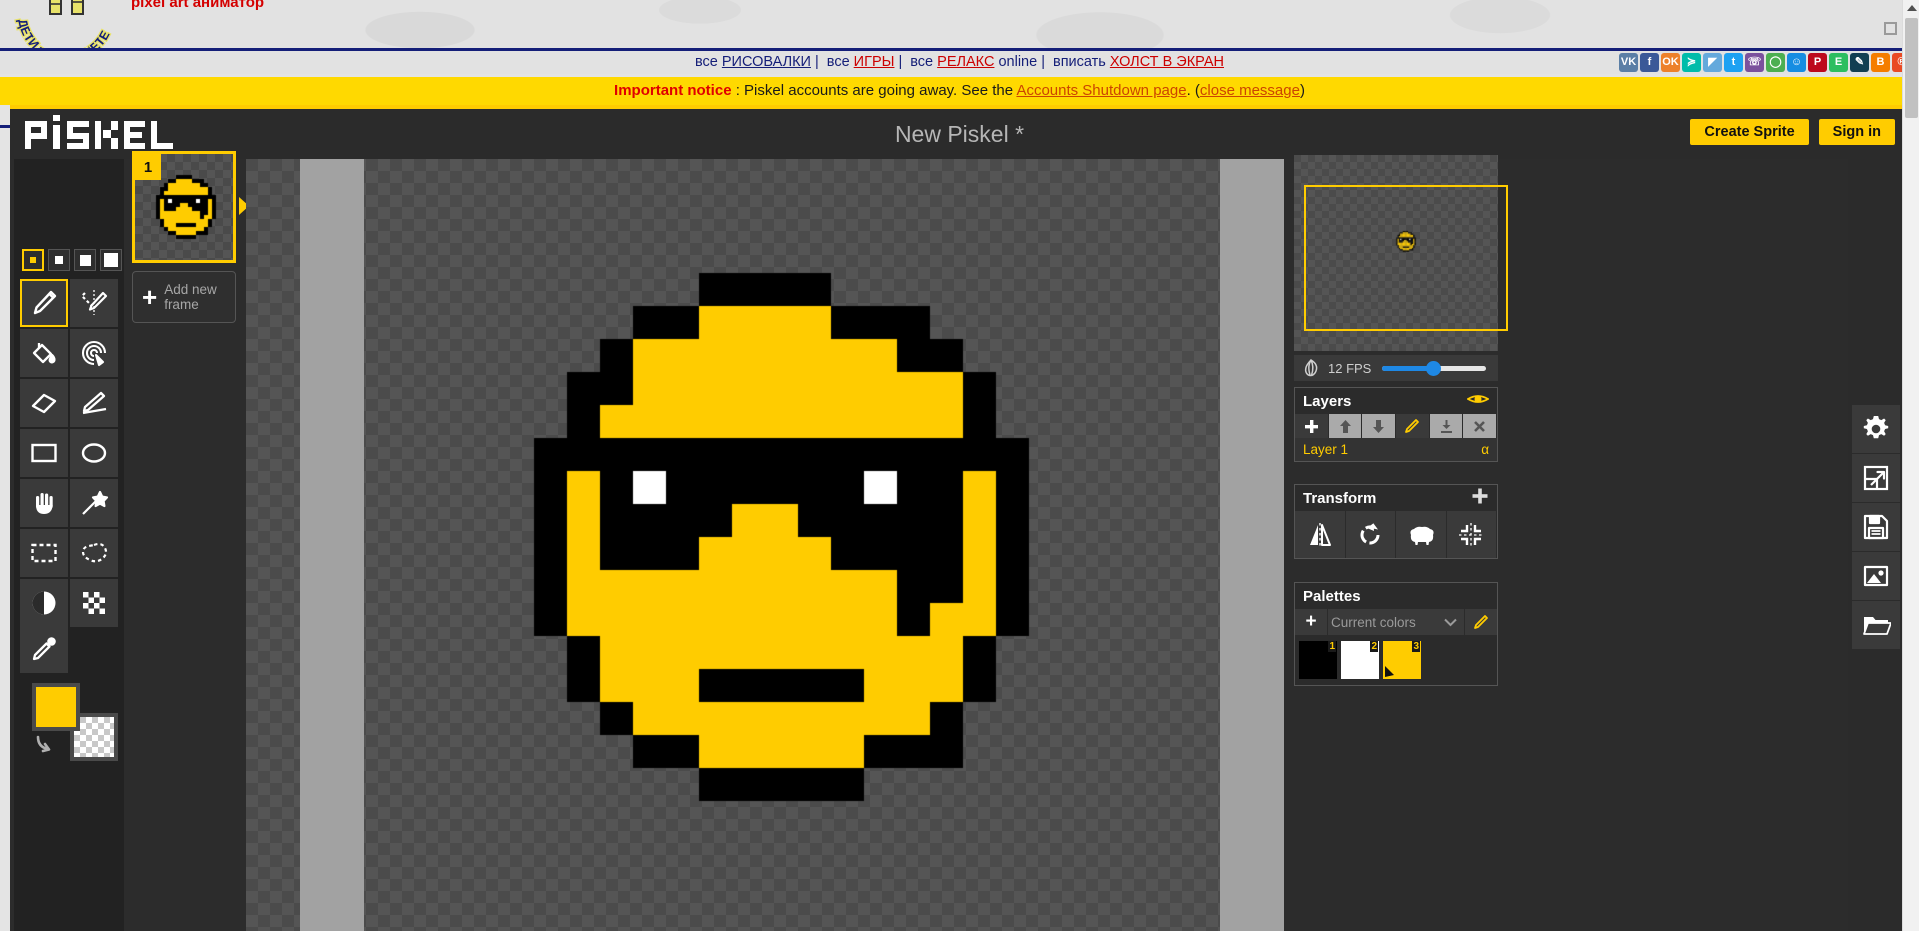 The height and width of the screenshot is (931, 1919). What do you see at coordinates (959, 134) in the screenshot?
I see `document-title: New Piskel *` at bounding box center [959, 134].